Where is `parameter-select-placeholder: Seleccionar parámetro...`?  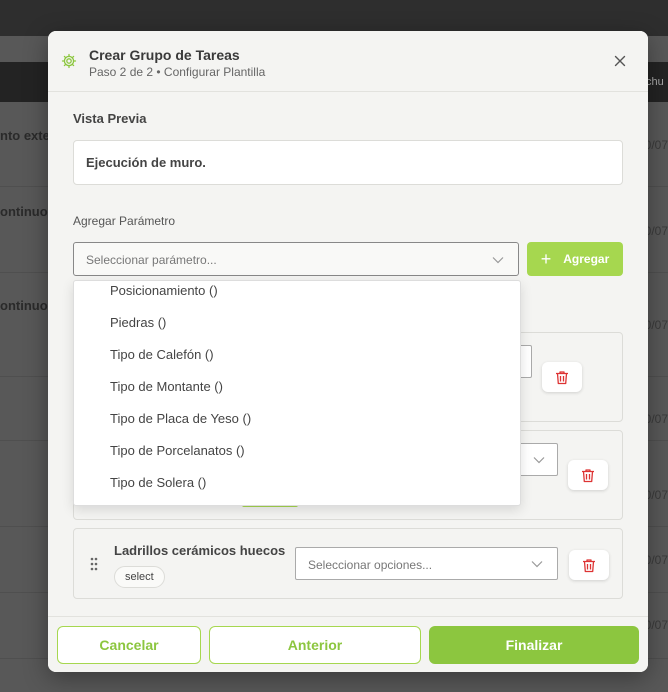
parameter-select-placeholder: Seleccionar parámetro... is located at coordinates (151, 260).